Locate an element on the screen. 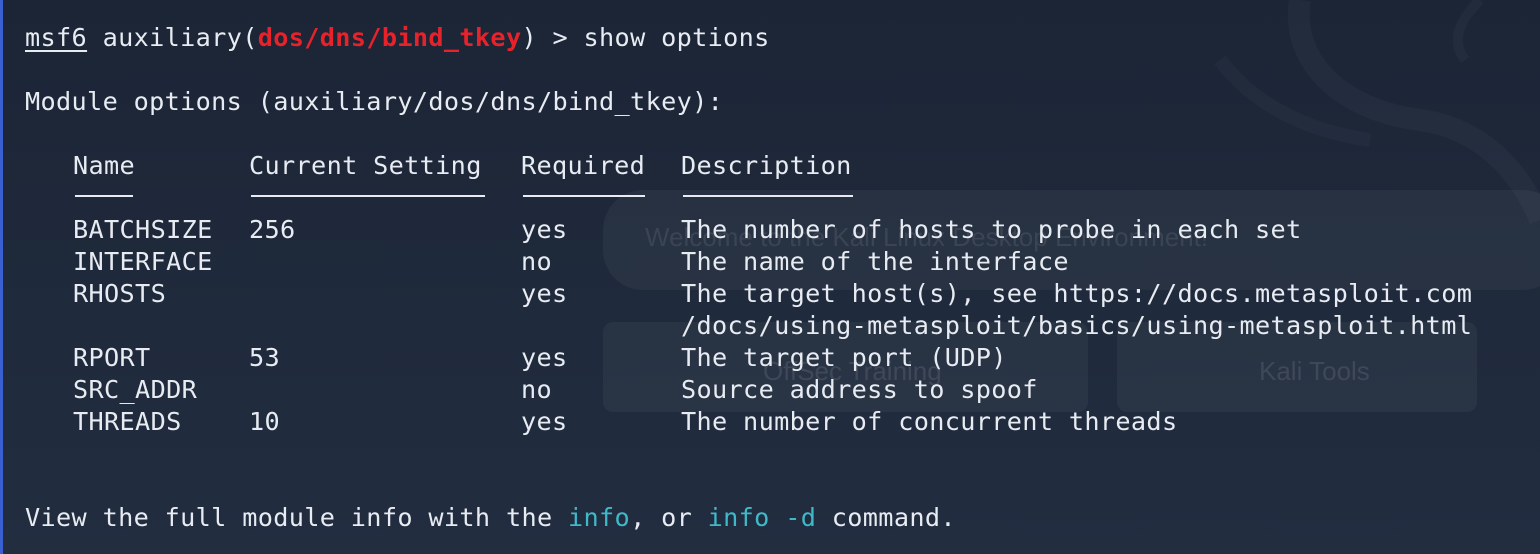  footer-mid: , or is located at coordinates (669, 517).